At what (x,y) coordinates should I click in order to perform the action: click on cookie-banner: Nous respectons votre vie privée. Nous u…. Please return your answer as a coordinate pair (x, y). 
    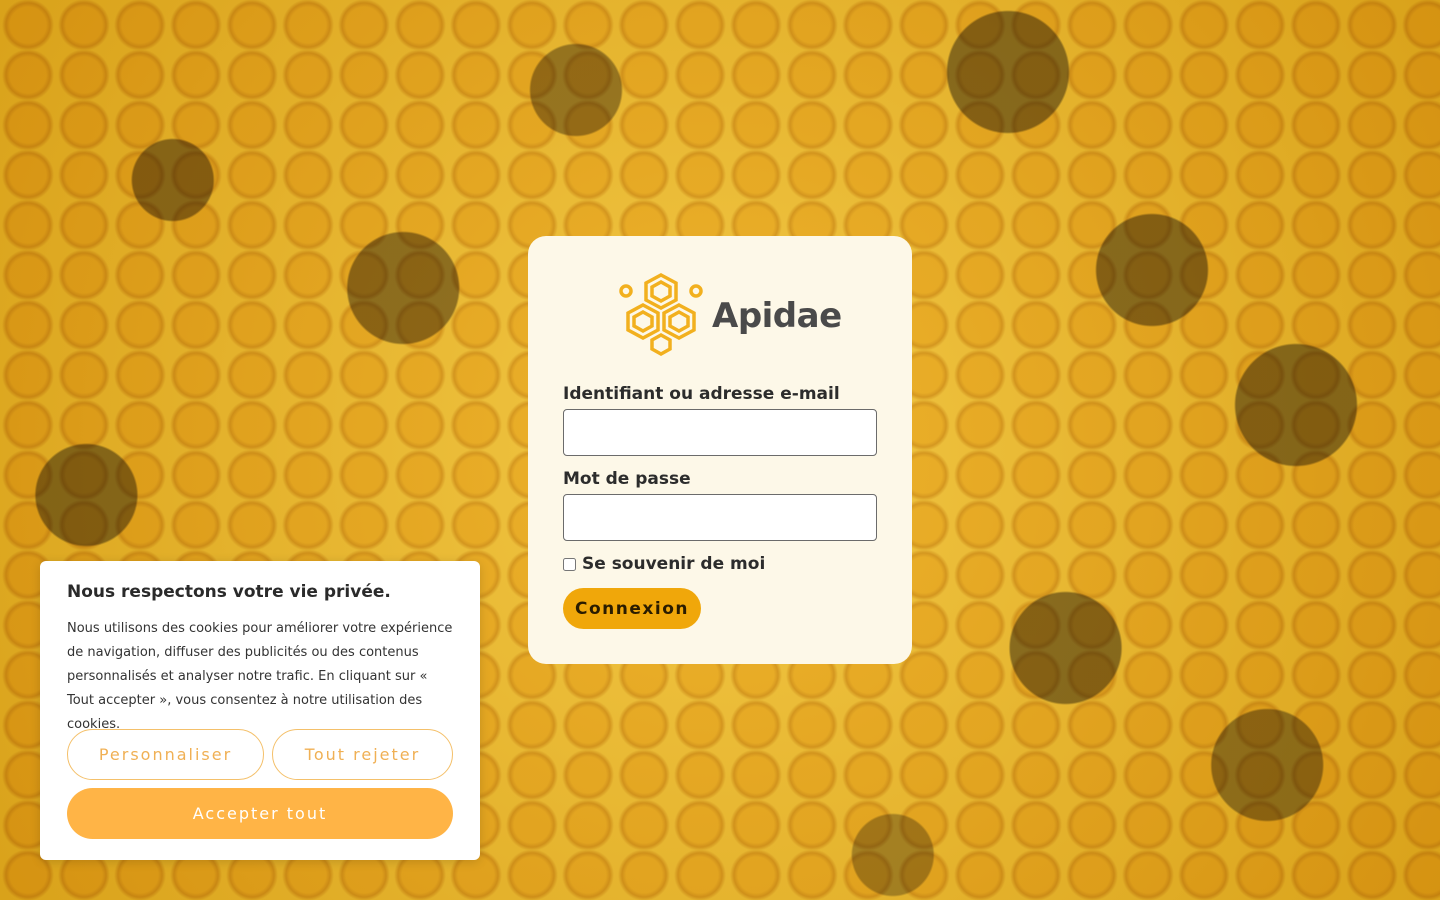
    Looking at the image, I should click on (260, 710).